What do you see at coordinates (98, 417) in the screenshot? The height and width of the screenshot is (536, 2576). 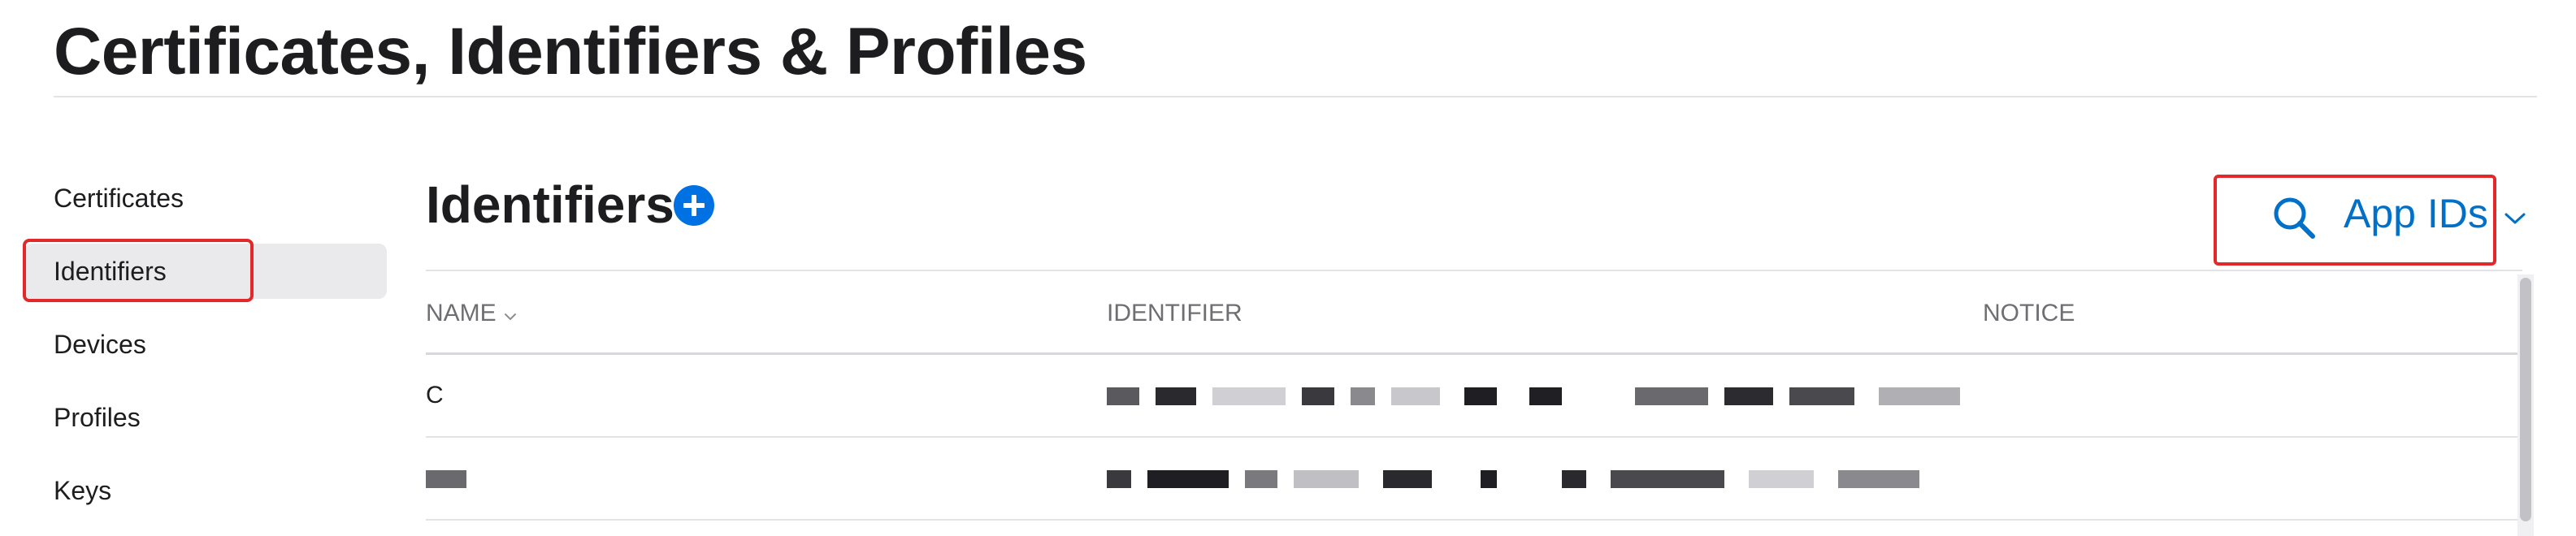 I see `sidebar-item-label: Profiles` at bounding box center [98, 417].